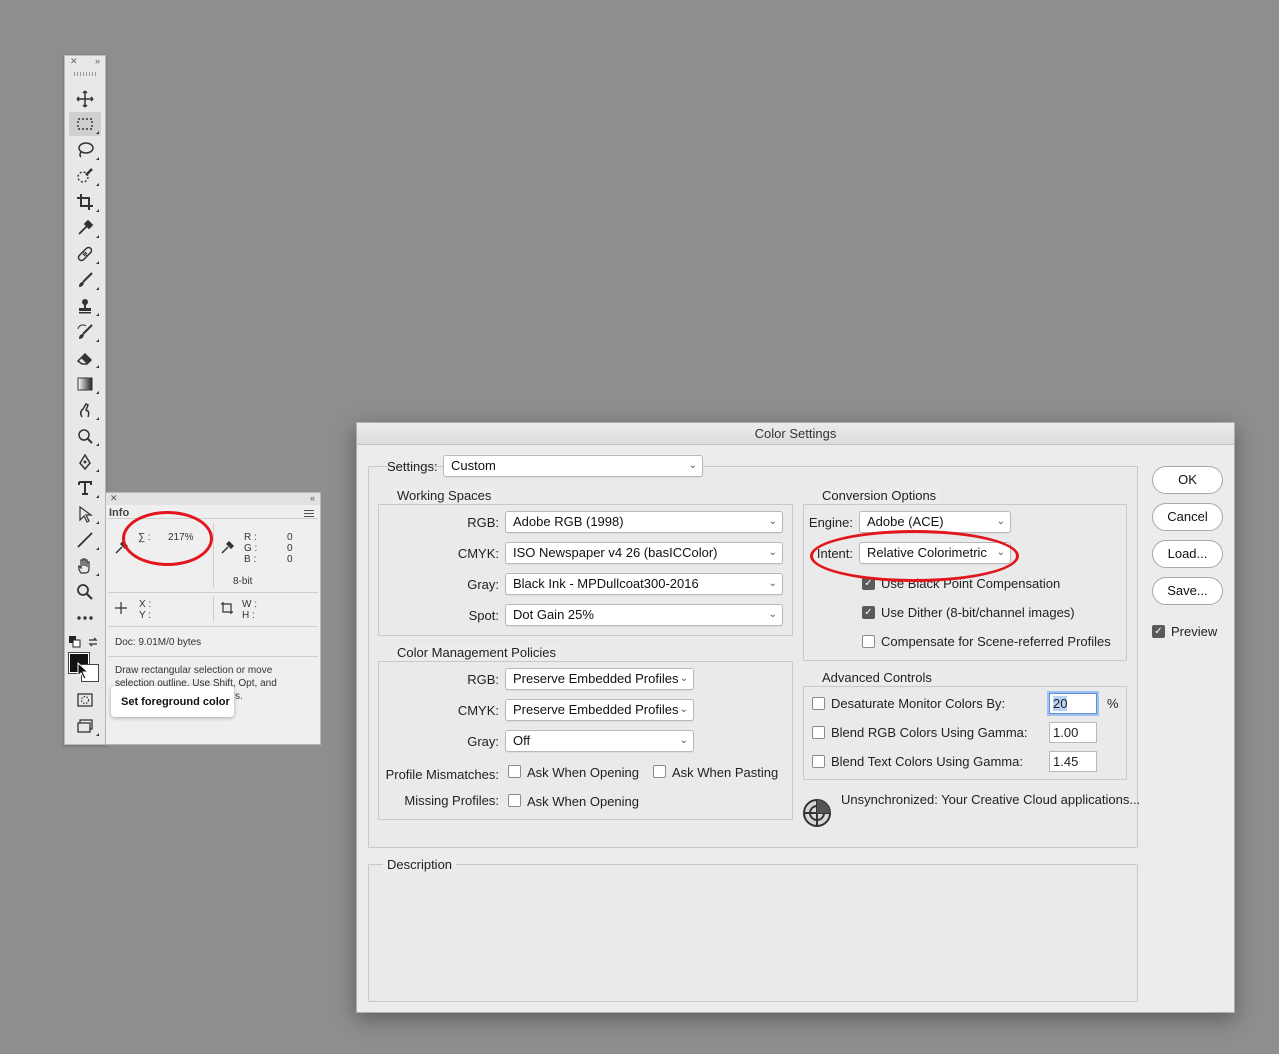 This screenshot has width=1279, height=1054. I want to click on dodge-tool, so click(85, 436).